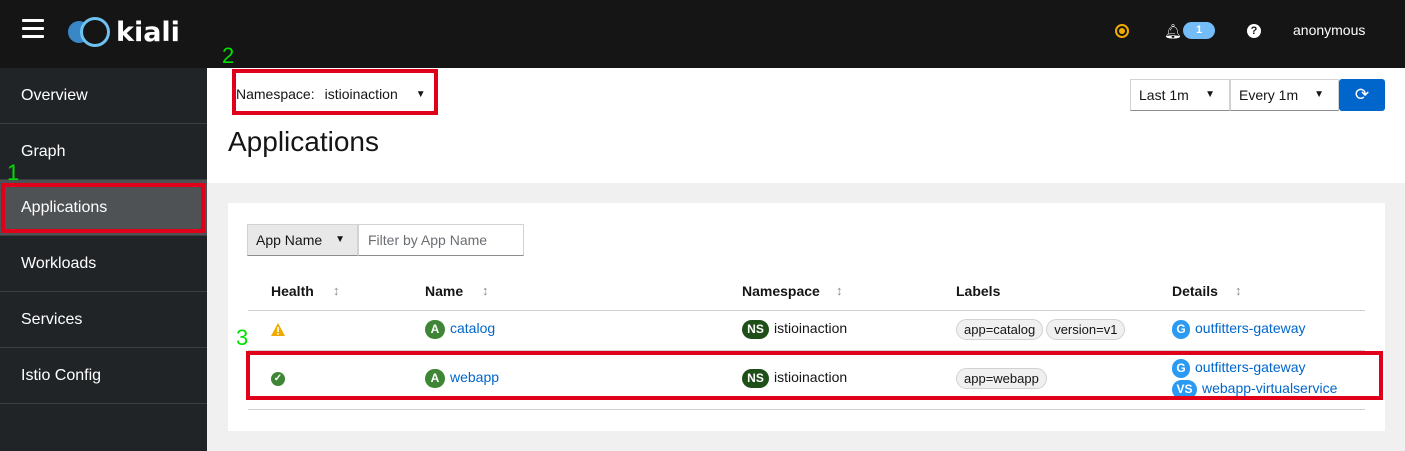  Describe the element at coordinates (148, 32) in the screenshot. I see `app-name: kiali` at that location.